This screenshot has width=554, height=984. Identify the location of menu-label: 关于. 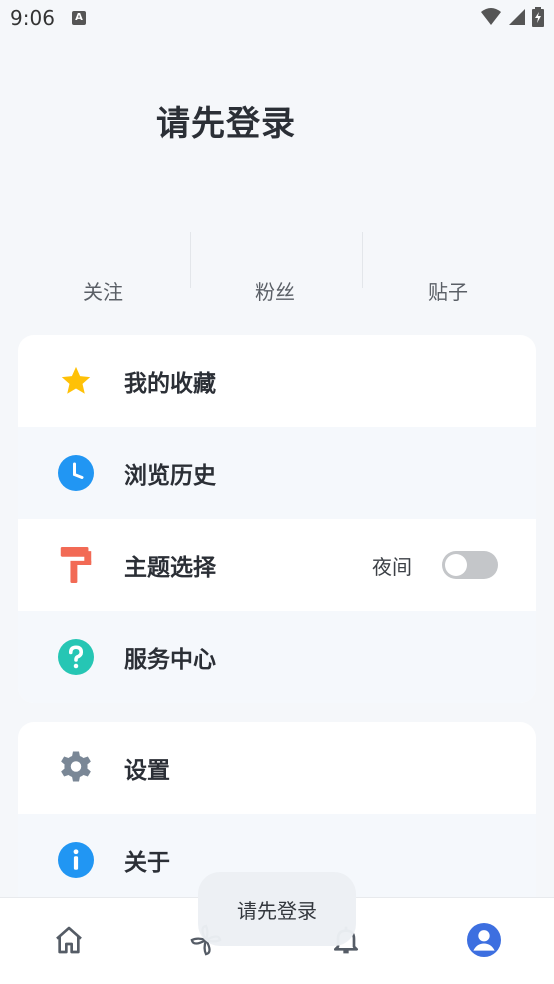
(147, 863).